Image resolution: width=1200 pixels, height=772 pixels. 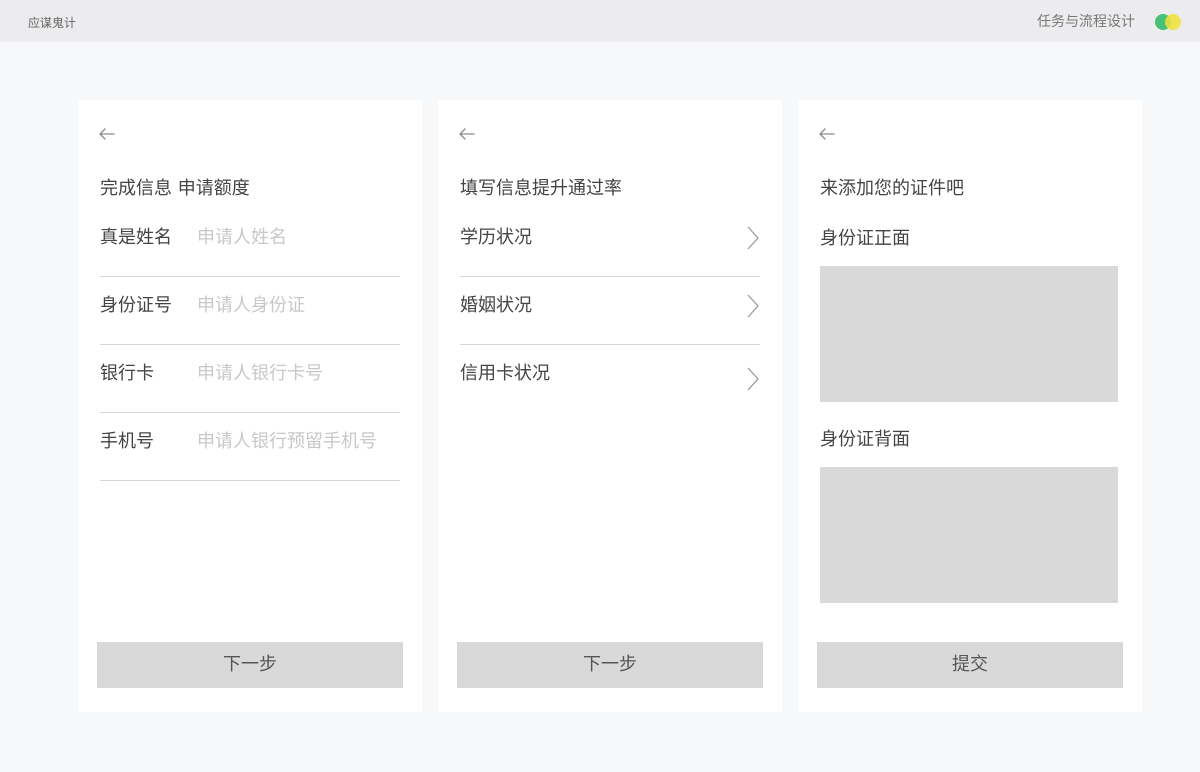 What do you see at coordinates (127, 373) in the screenshot?
I see `bank-card-label: 银行卡` at bounding box center [127, 373].